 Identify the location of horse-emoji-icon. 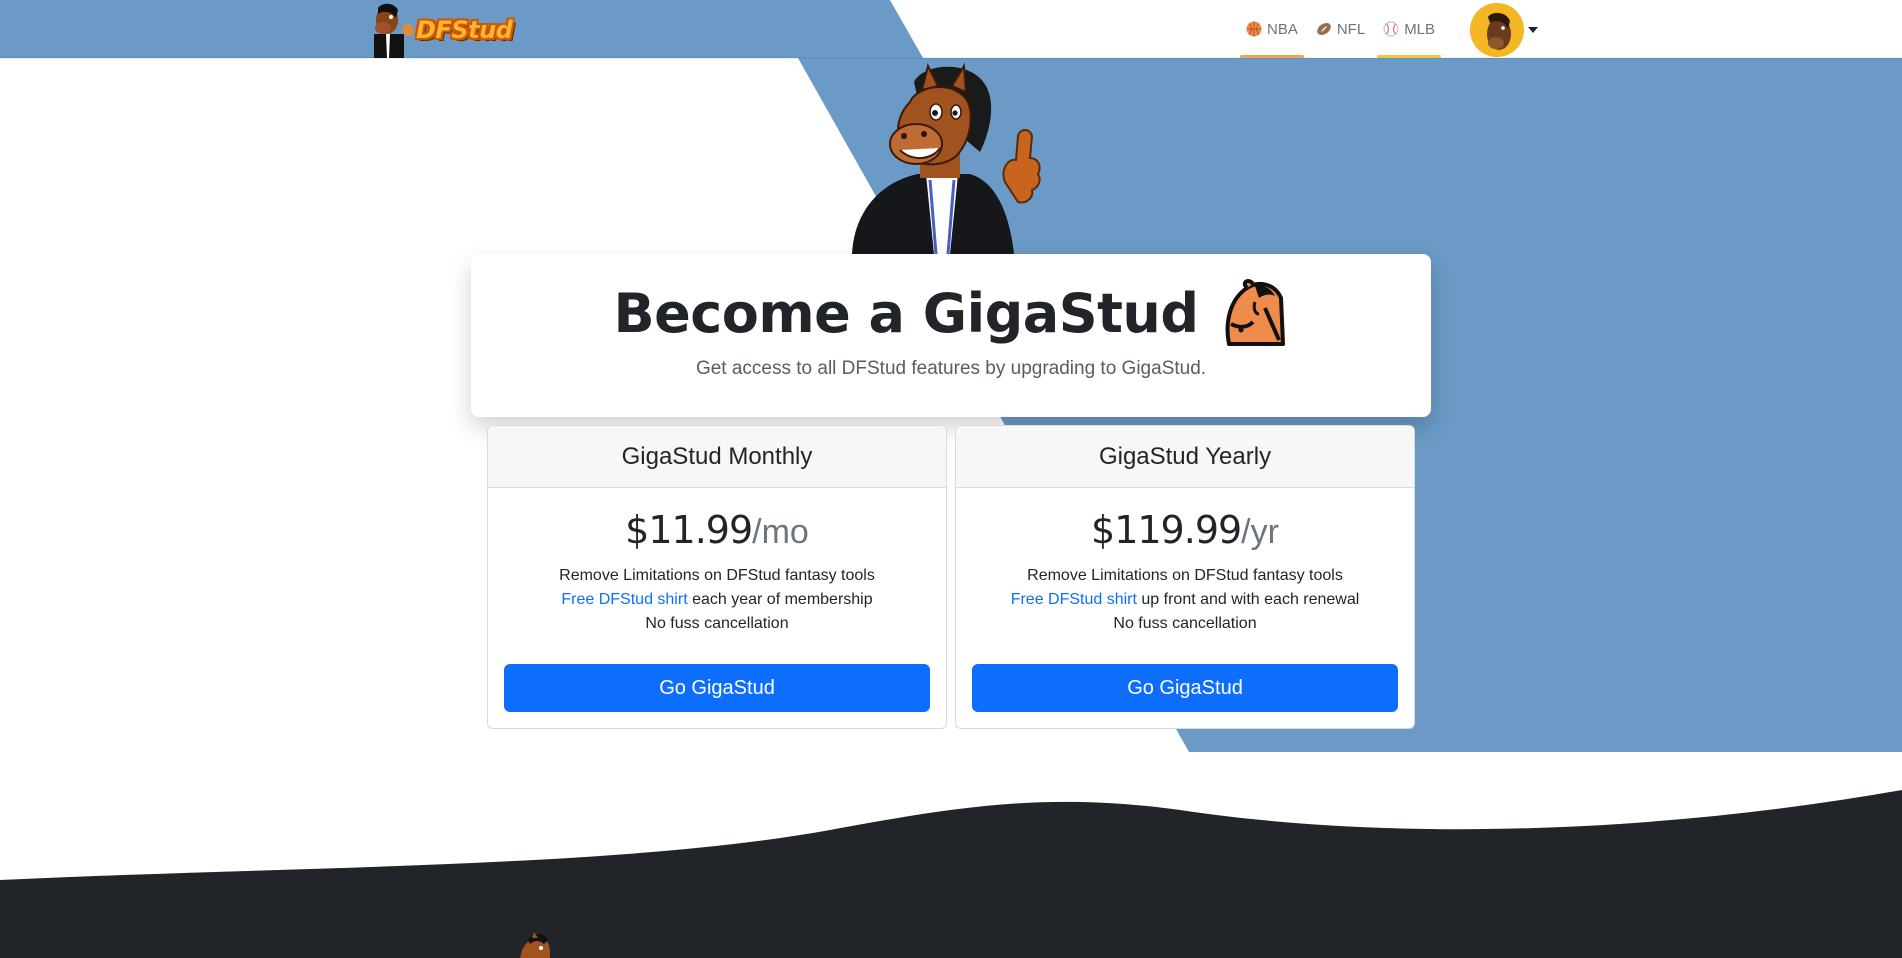
(1255, 312).